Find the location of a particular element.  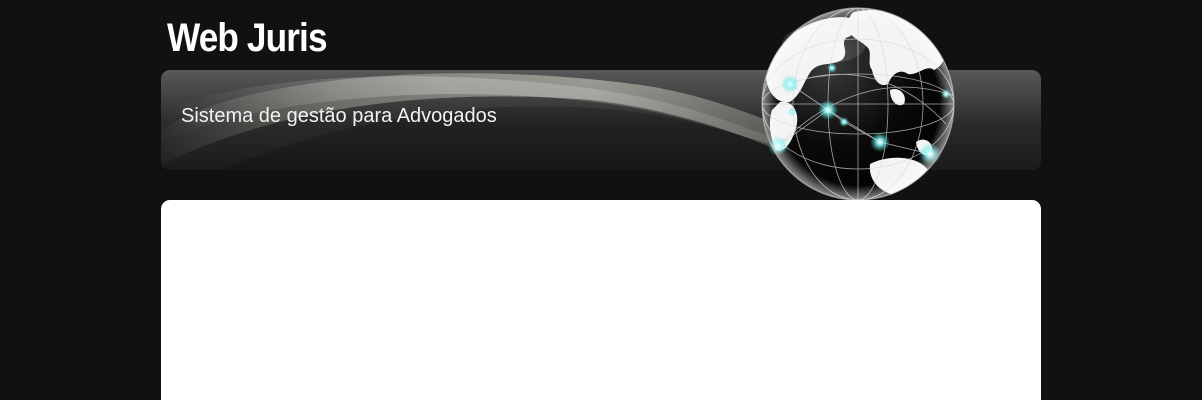

tagline: Sistema de gestão para Advogados is located at coordinates (339, 116).